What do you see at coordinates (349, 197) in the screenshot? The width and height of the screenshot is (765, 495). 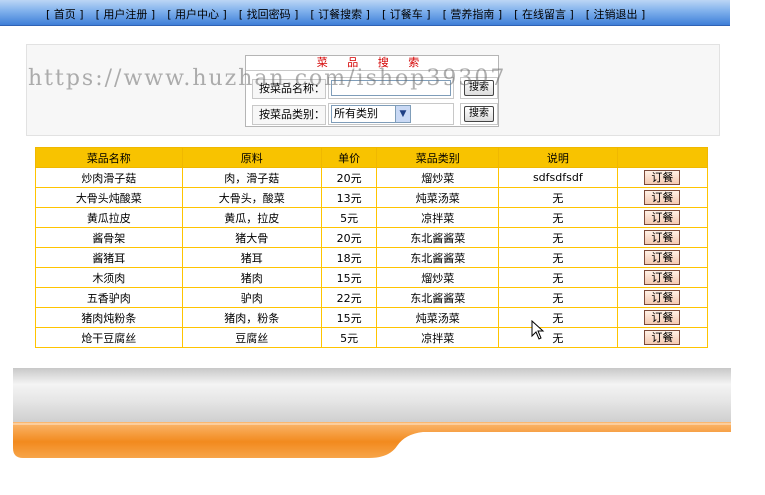 I see `price-cell: 13元` at bounding box center [349, 197].